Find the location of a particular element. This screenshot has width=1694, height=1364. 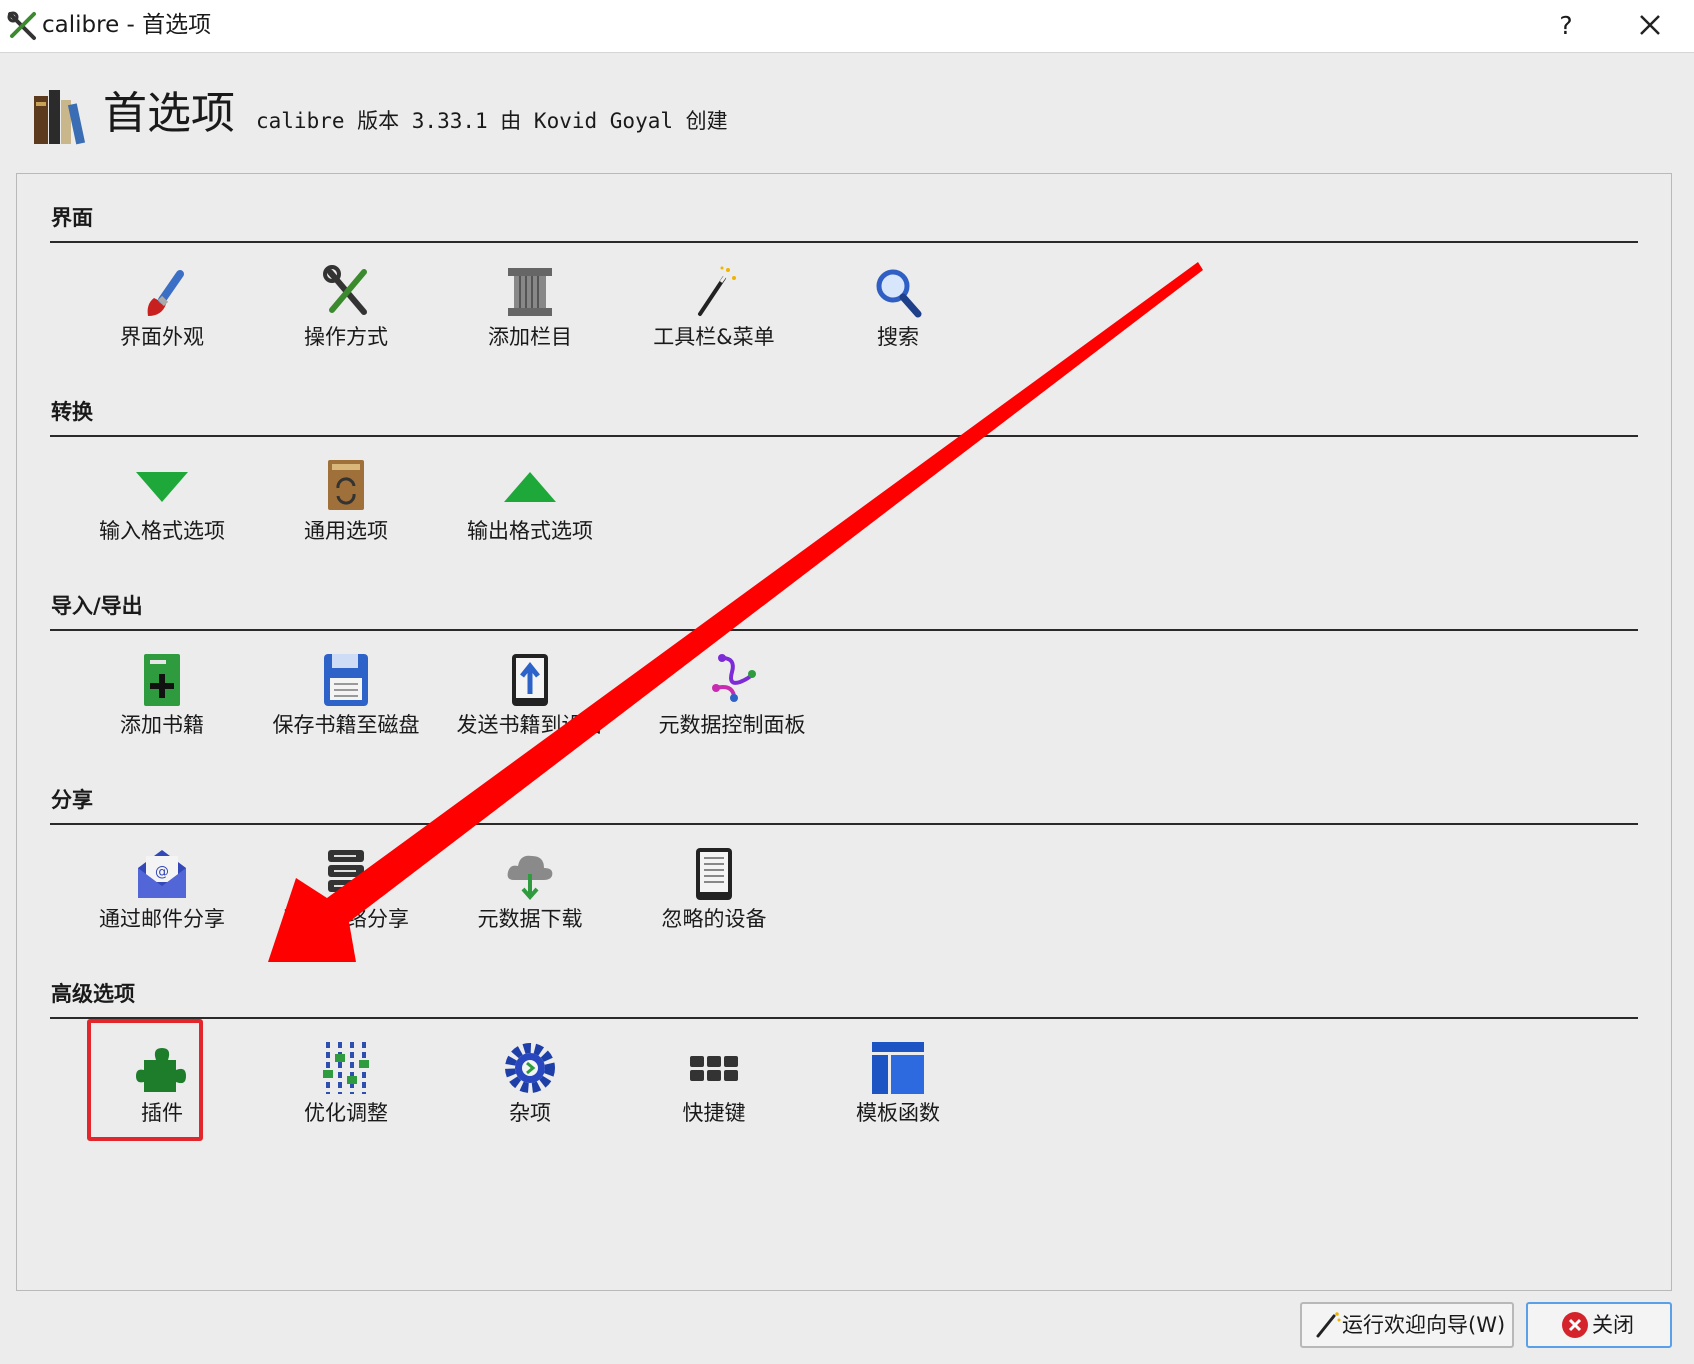

pref-item-label: 优化调整 is located at coordinates (346, 1113).